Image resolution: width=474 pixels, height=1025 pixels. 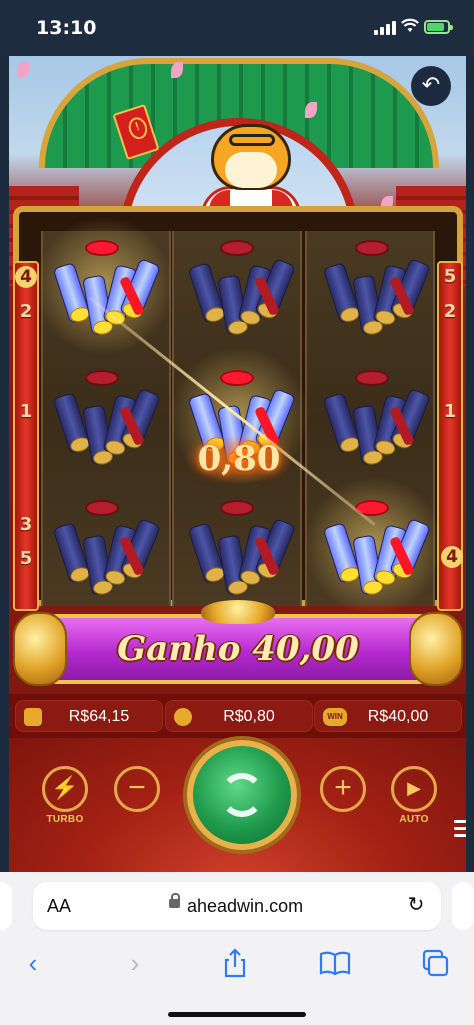 I want to click on forward-arrow-icon: ›, so click(x=135, y=963).